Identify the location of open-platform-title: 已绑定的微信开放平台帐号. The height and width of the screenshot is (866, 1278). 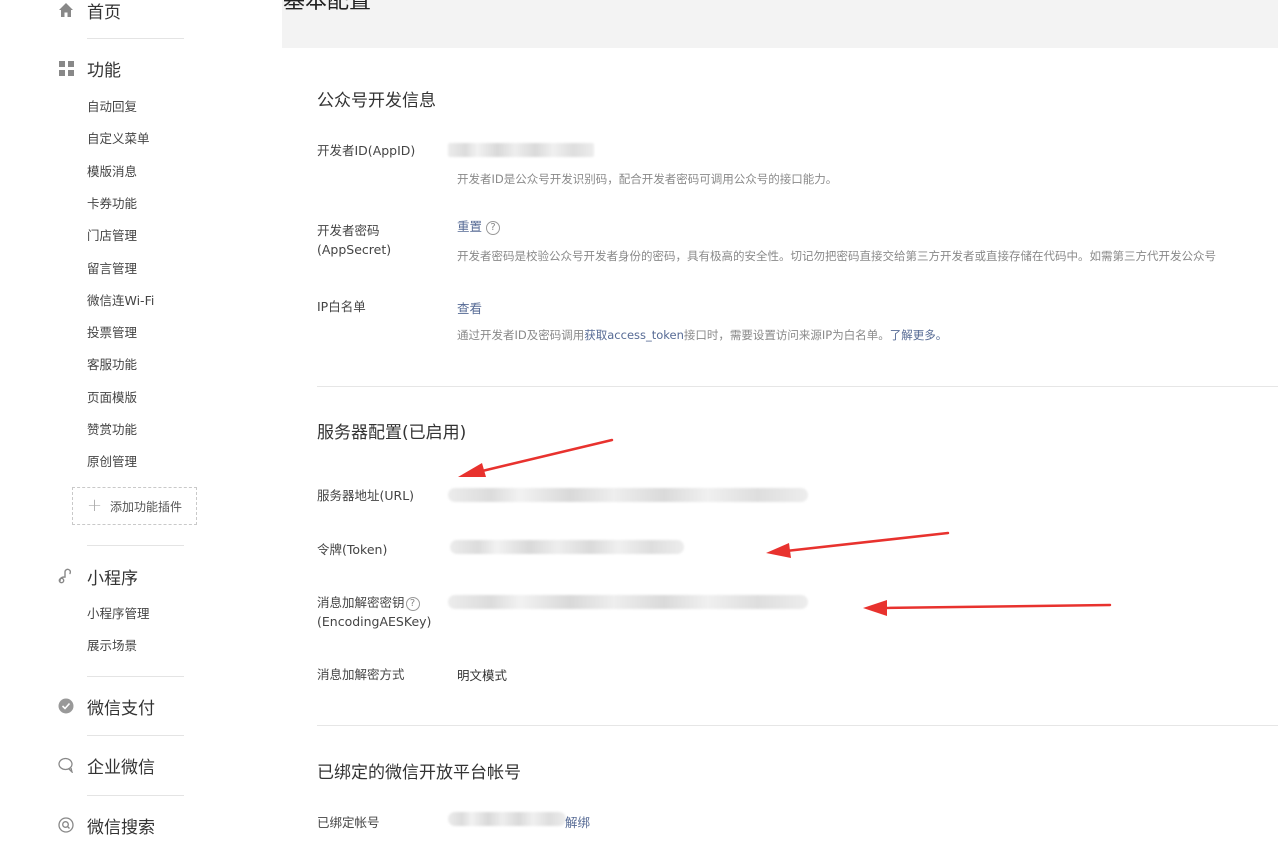
(419, 773).